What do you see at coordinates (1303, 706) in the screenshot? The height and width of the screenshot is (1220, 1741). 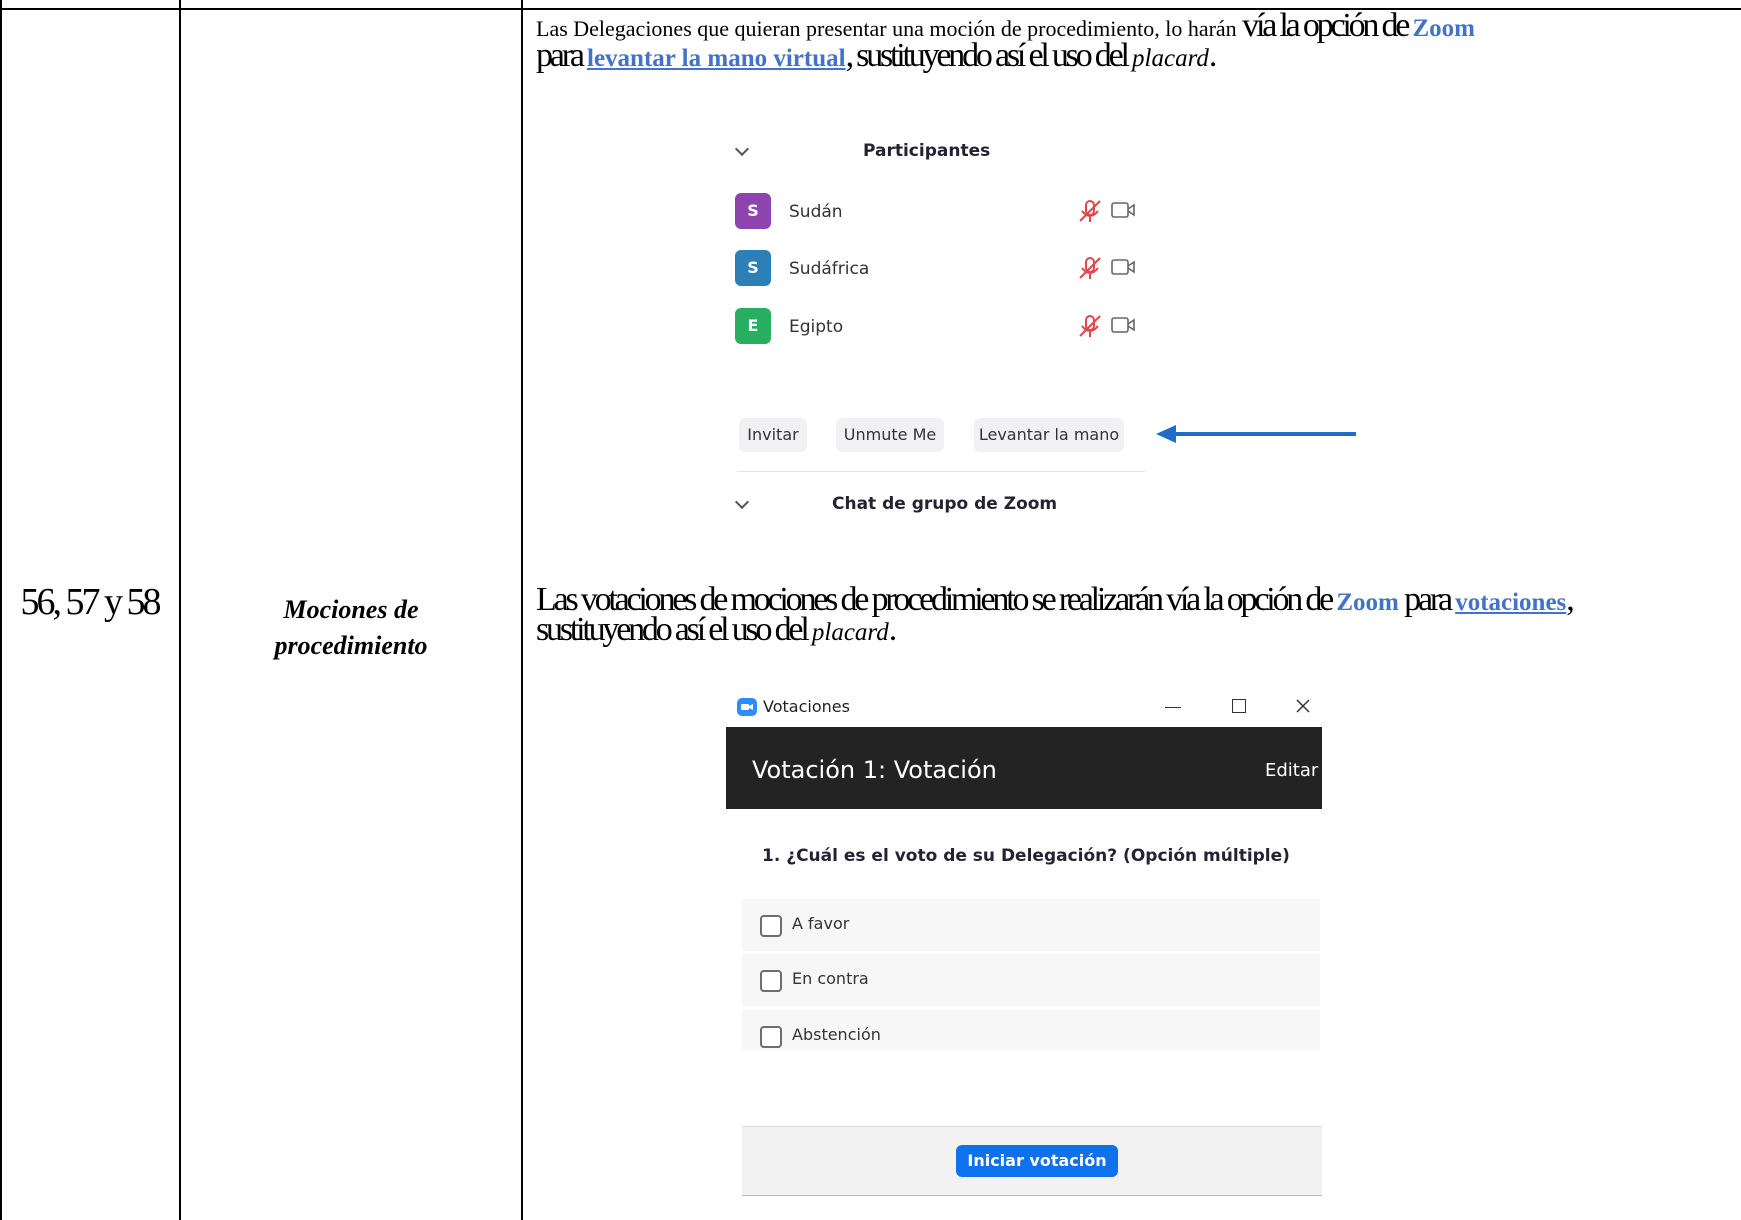 I see `close-icon` at bounding box center [1303, 706].